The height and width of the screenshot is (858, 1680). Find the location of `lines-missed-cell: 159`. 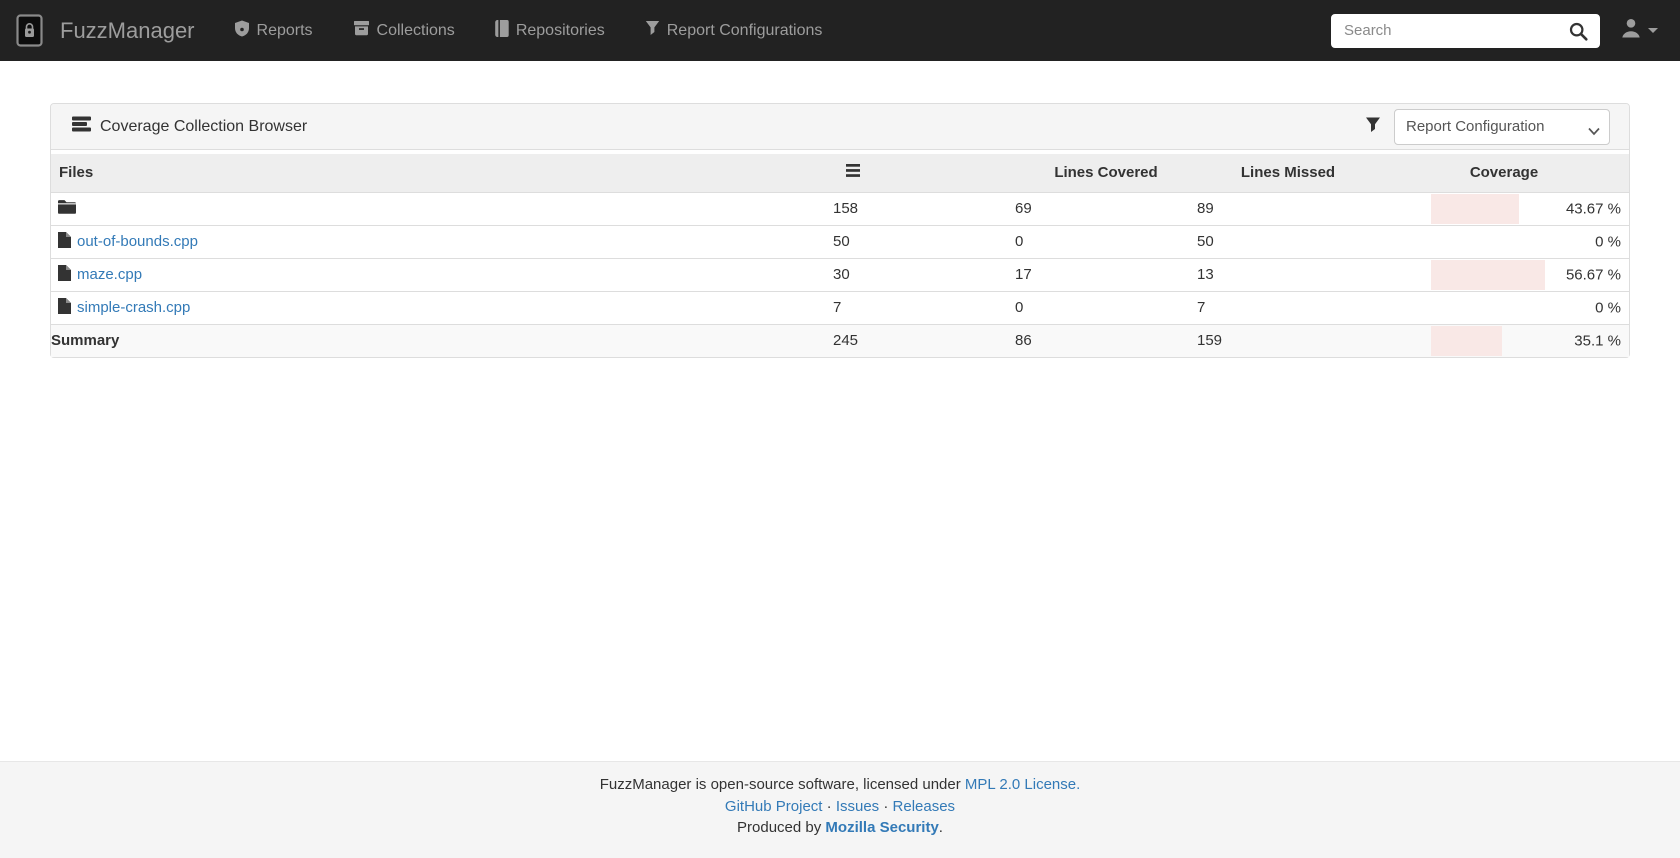

lines-missed-cell: 159 is located at coordinates (1288, 340).